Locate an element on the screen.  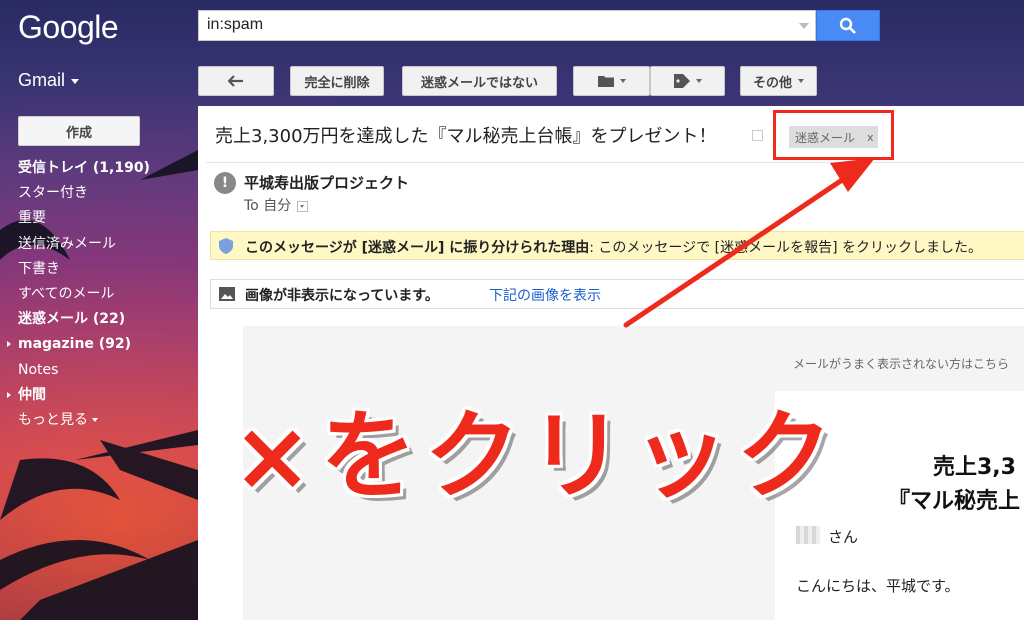
gmail-menu: Gmail is located at coordinates (49, 80).